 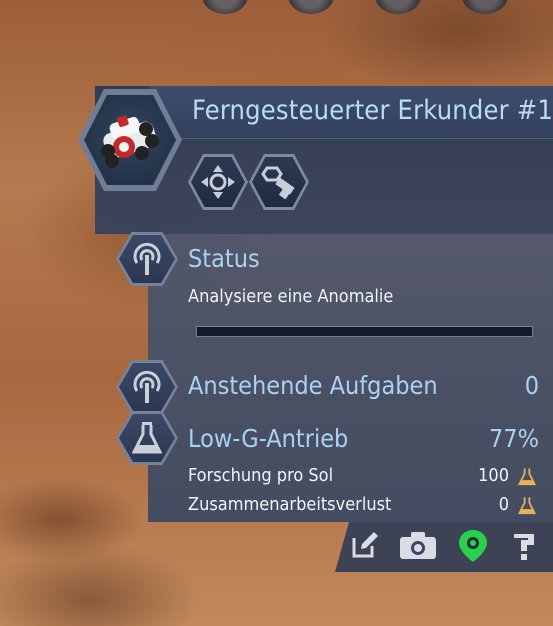 I want to click on camera-button, so click(x=418, y=545).